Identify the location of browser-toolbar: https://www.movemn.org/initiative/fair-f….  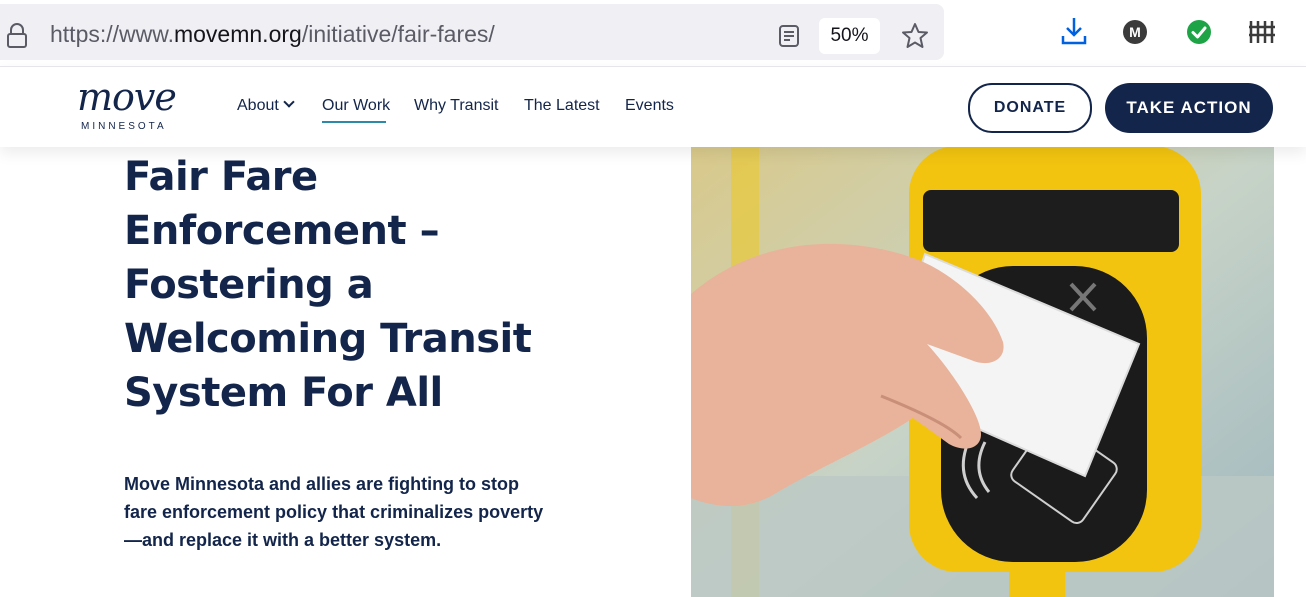
(653, 33).